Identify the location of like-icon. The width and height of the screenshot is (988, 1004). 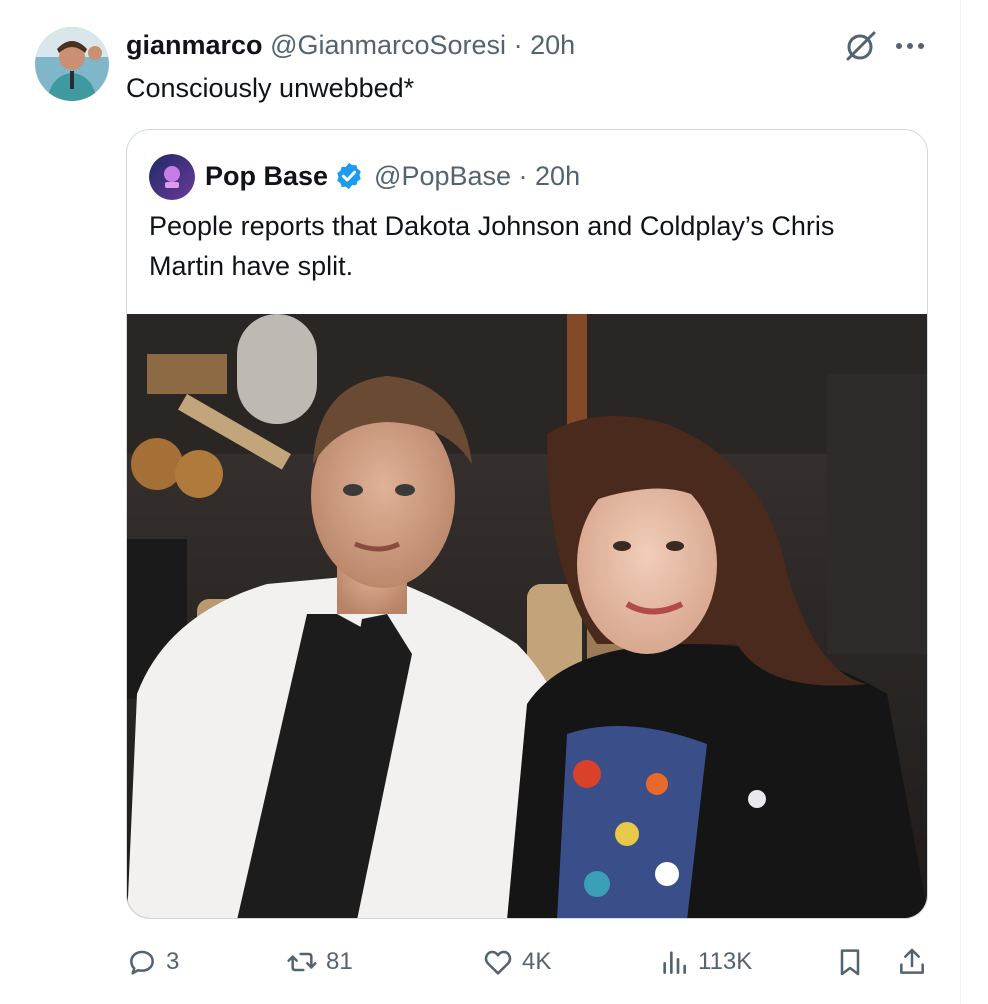
(498, 962).